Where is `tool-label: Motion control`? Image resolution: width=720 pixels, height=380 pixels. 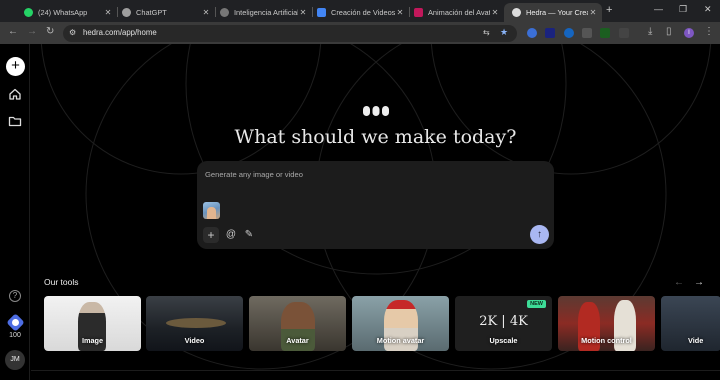
tool-label: Motion control is located at coordinates (606, 340).